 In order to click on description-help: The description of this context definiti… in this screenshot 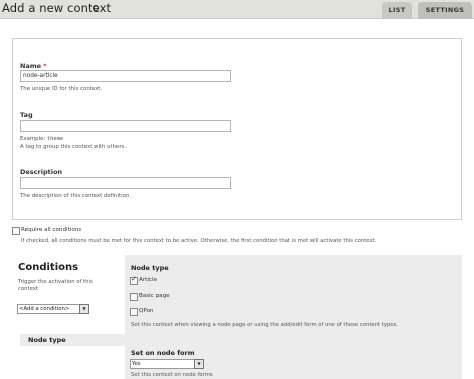, I will do `click(76, 196)`.